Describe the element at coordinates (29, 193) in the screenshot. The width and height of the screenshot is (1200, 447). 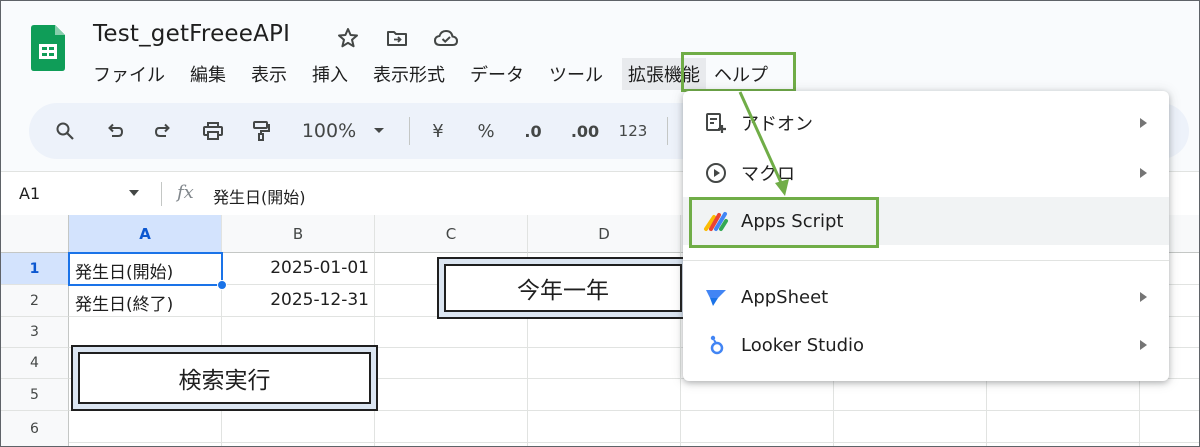
I see `name-box: A1` at that location.